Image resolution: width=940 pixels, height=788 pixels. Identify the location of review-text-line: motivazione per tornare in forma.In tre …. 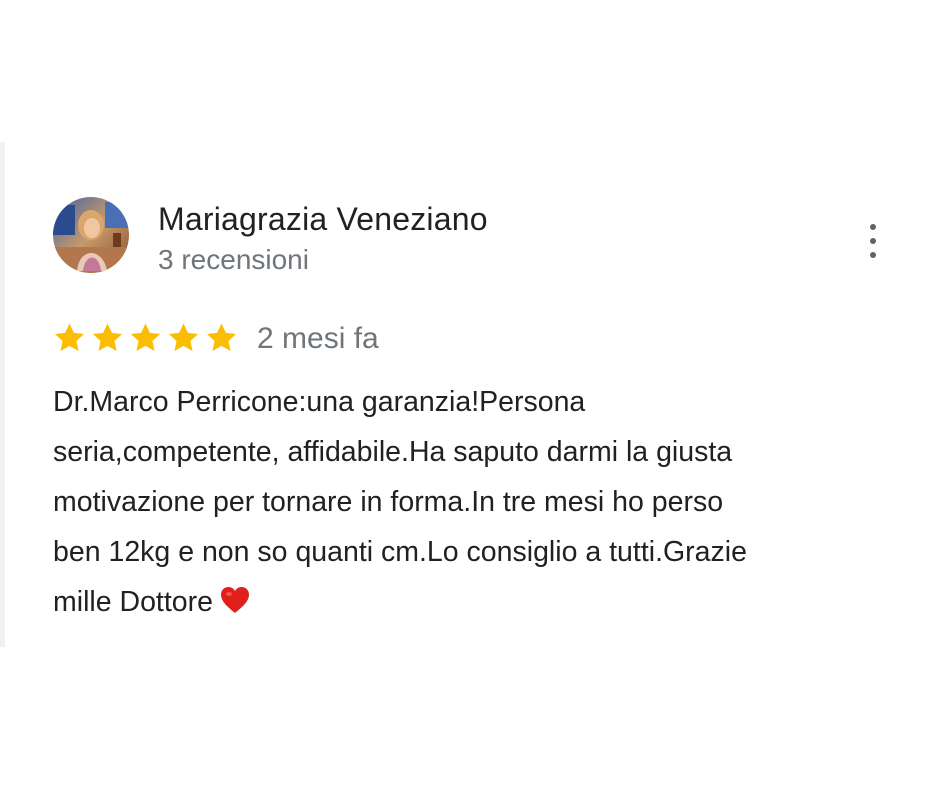
(388, 502).